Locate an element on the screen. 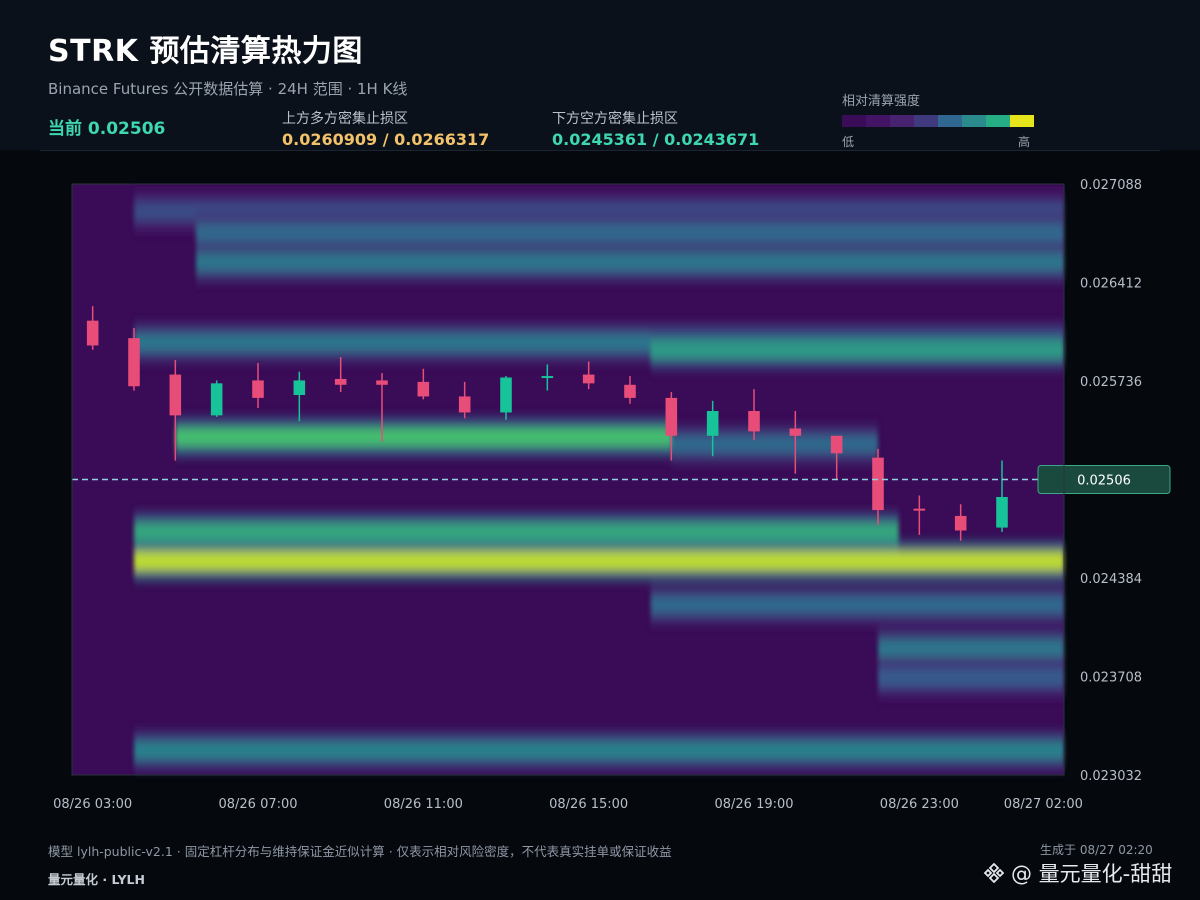 The height and width of the screenshot is (900, 1200). binance-logo-icon is located at coordinates (994, 873).